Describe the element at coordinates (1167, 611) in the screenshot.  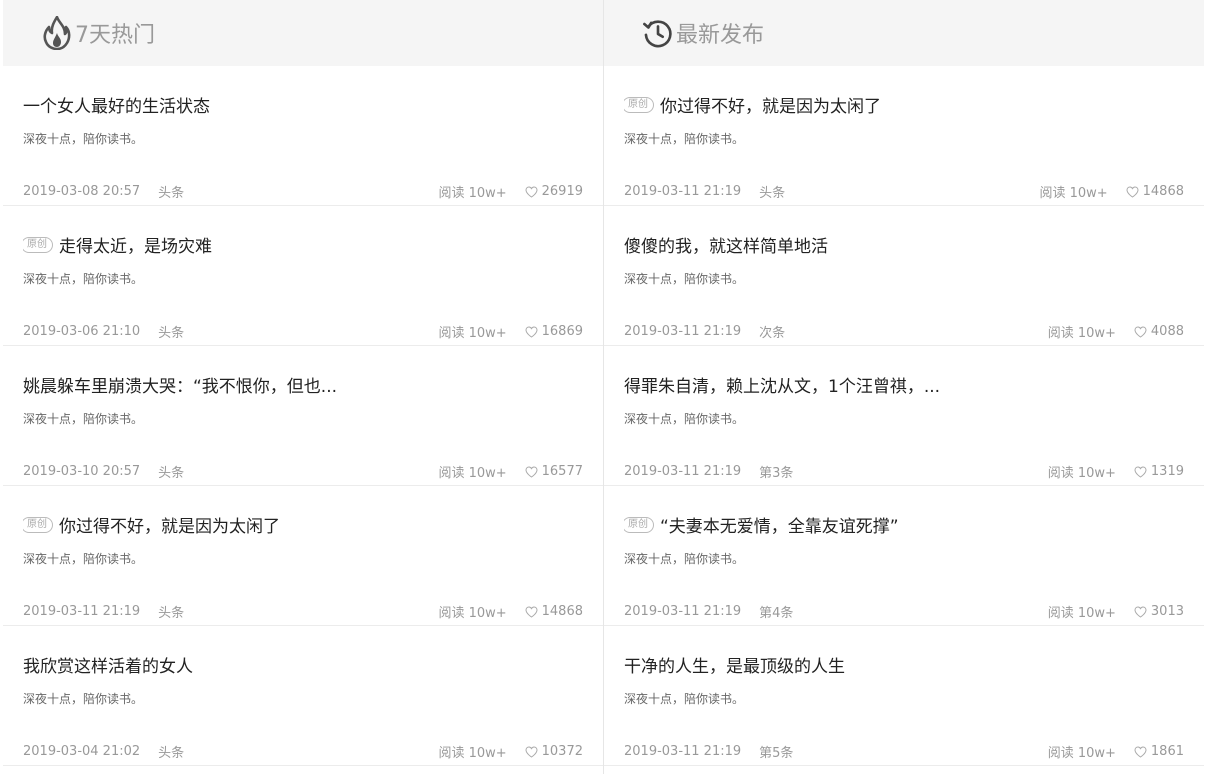
I see `like-number: 3013` at that location.